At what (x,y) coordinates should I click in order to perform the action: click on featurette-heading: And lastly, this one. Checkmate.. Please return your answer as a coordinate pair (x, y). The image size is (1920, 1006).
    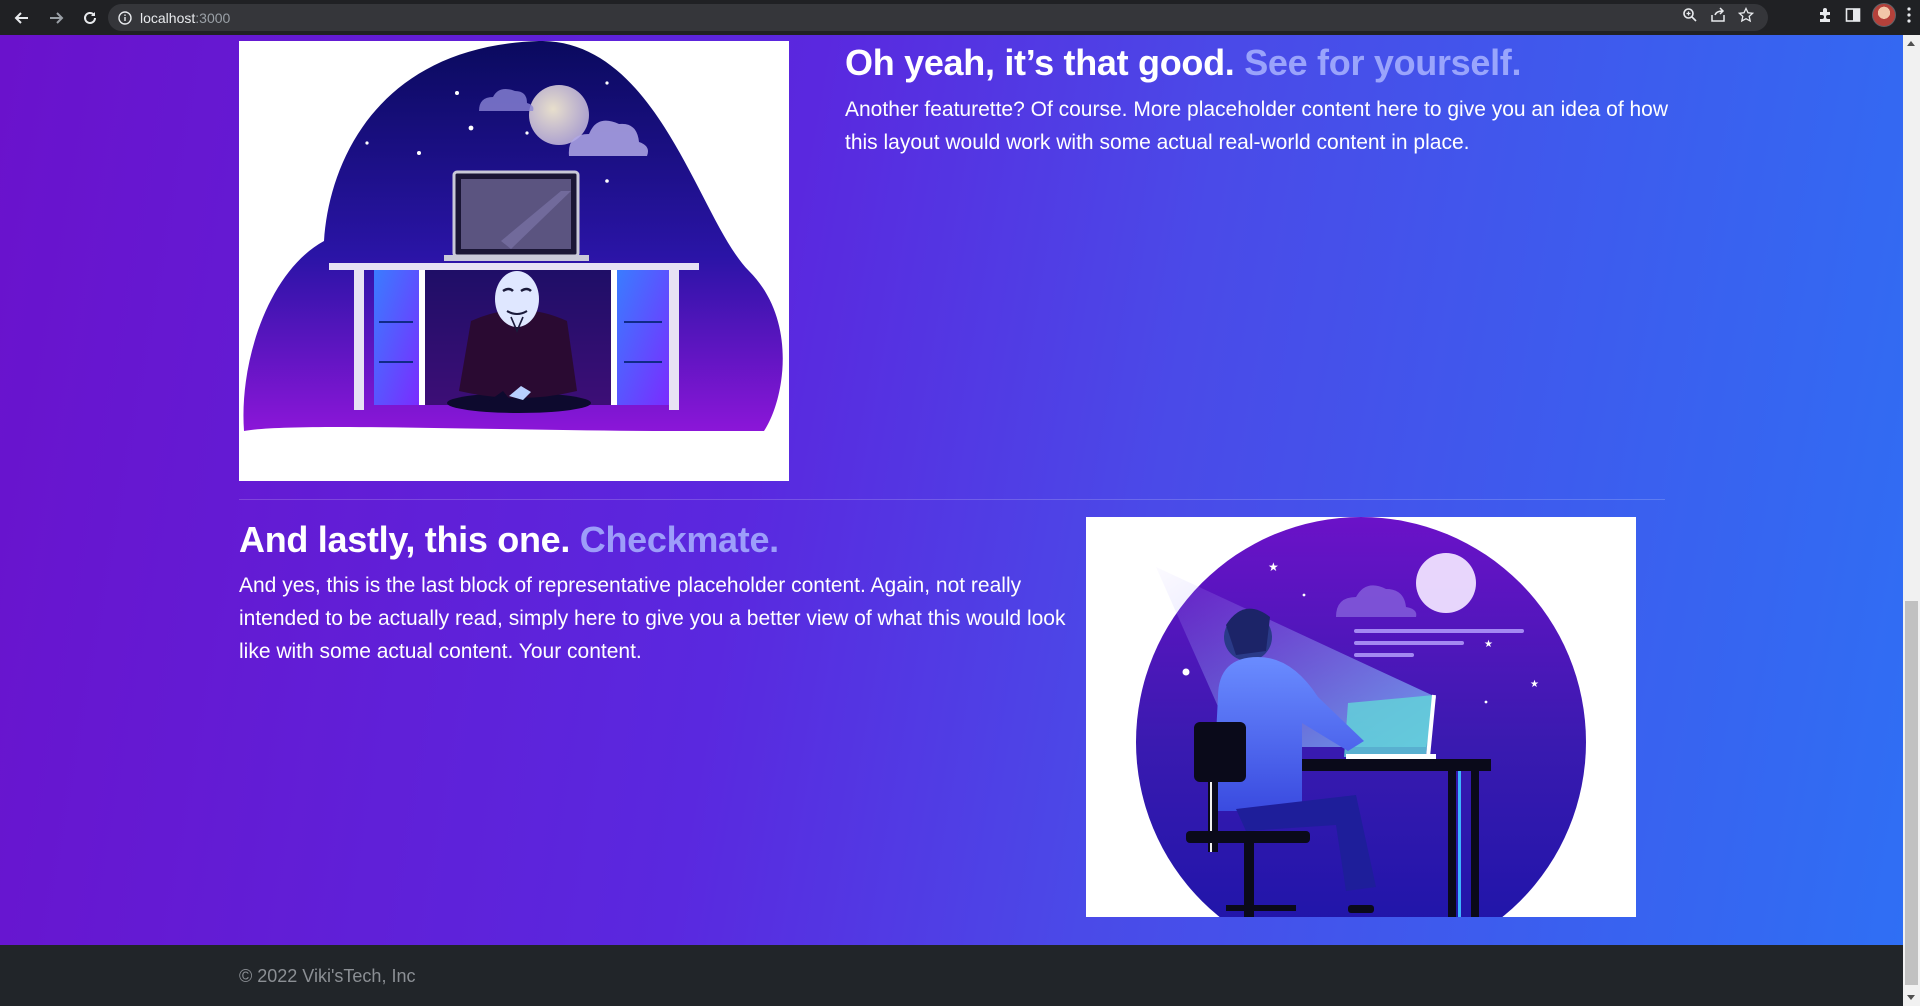
    Looking at the image, I should click on (509, 539).